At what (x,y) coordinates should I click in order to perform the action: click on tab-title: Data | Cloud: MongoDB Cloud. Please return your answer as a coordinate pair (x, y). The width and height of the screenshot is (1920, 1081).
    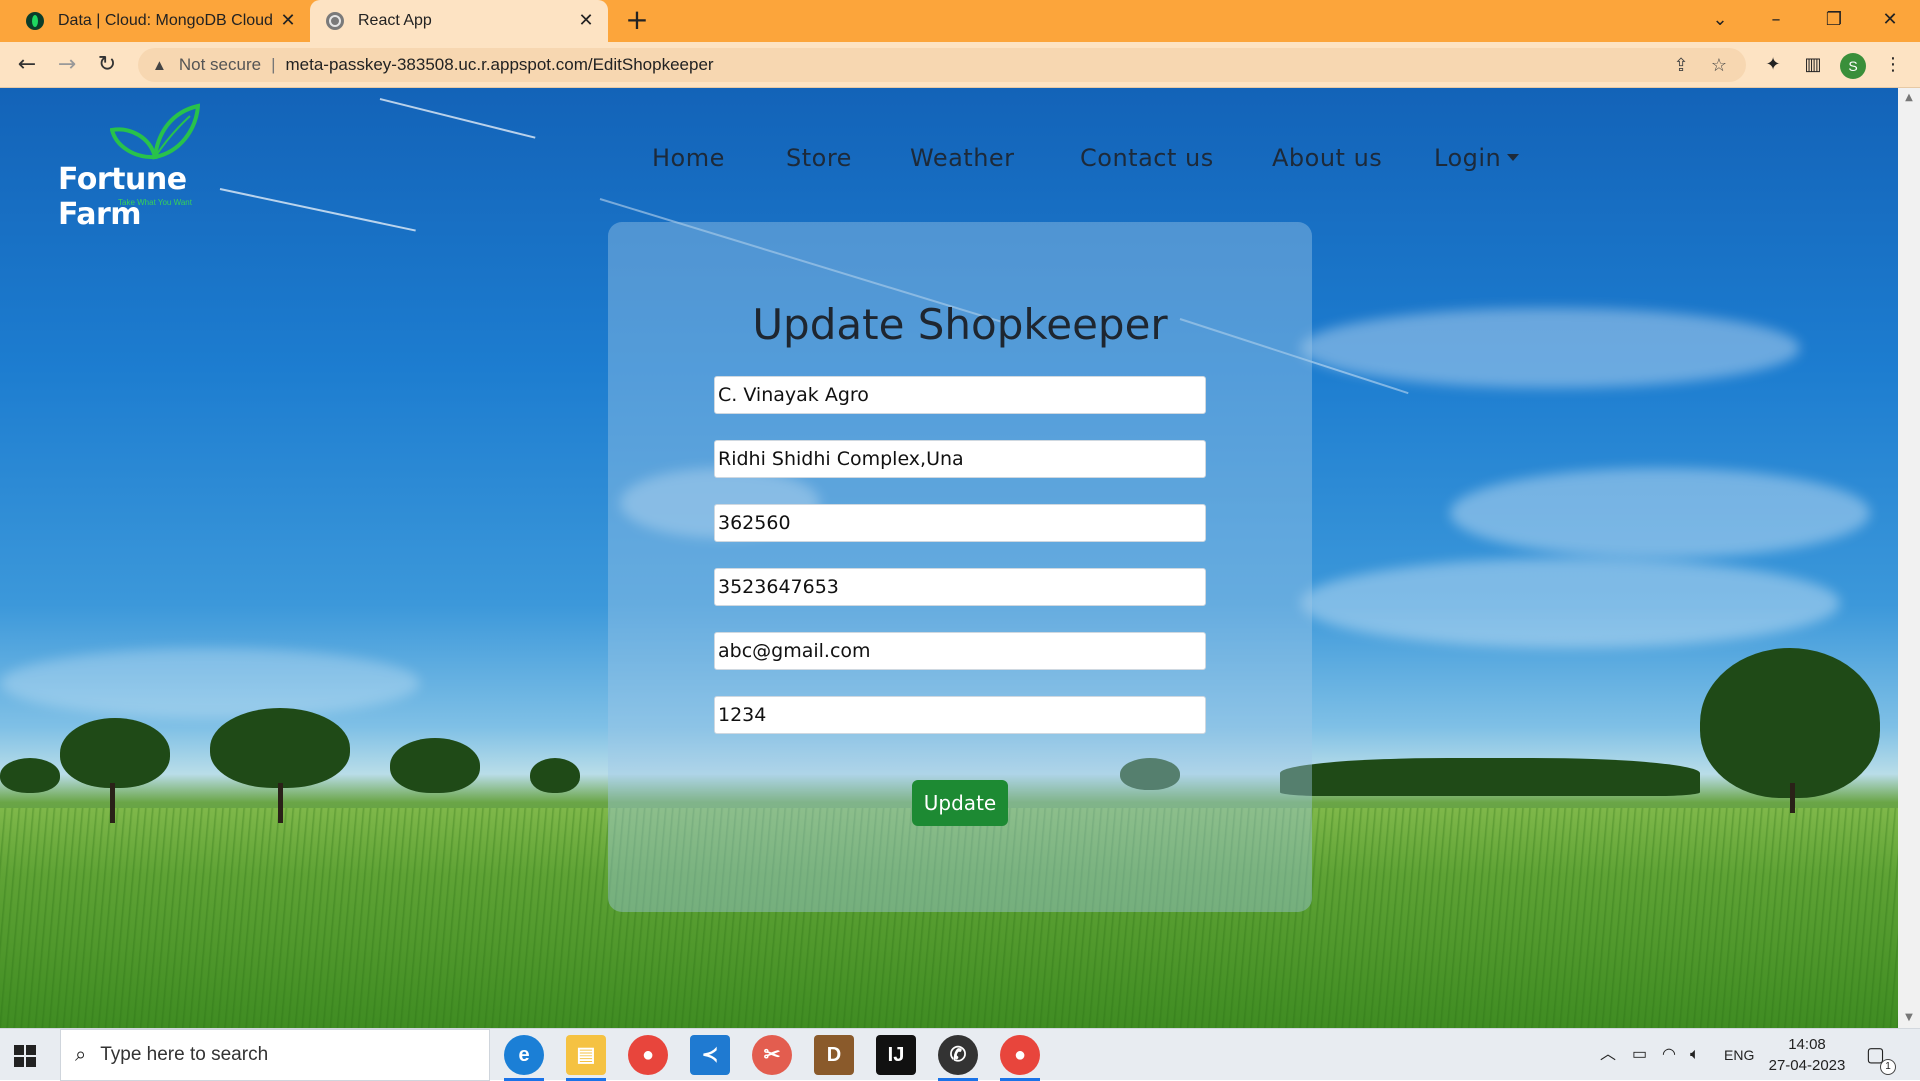
    Looking at the image, I should click on (165, 20).